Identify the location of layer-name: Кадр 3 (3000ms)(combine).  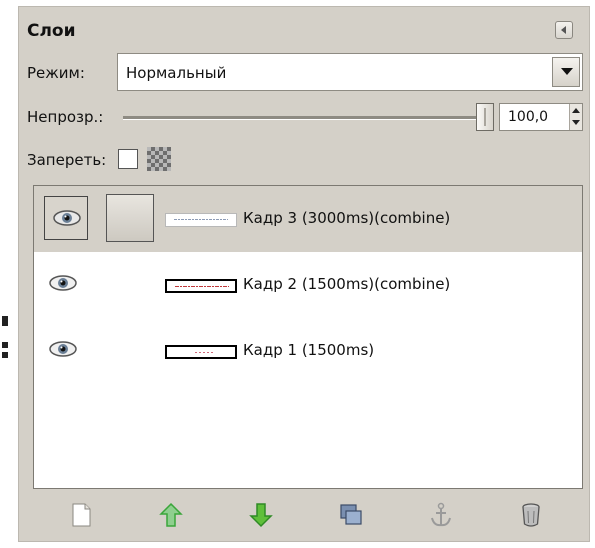
(346, 218).